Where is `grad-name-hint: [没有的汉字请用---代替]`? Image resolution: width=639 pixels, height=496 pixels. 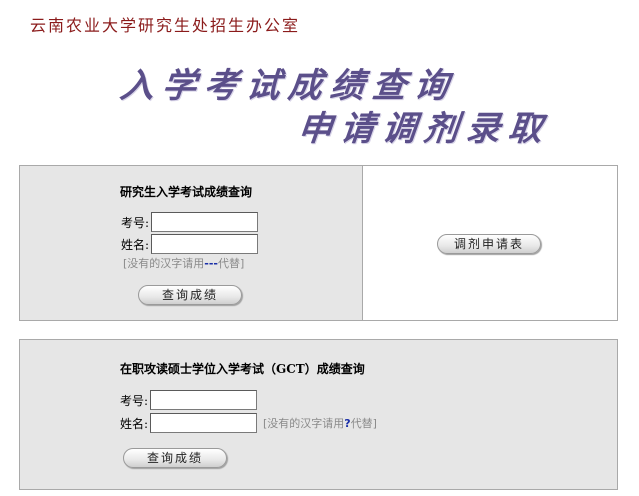
grad-name-hint: [没有的汉字请用---代替] is located at coordinates (183, 263).